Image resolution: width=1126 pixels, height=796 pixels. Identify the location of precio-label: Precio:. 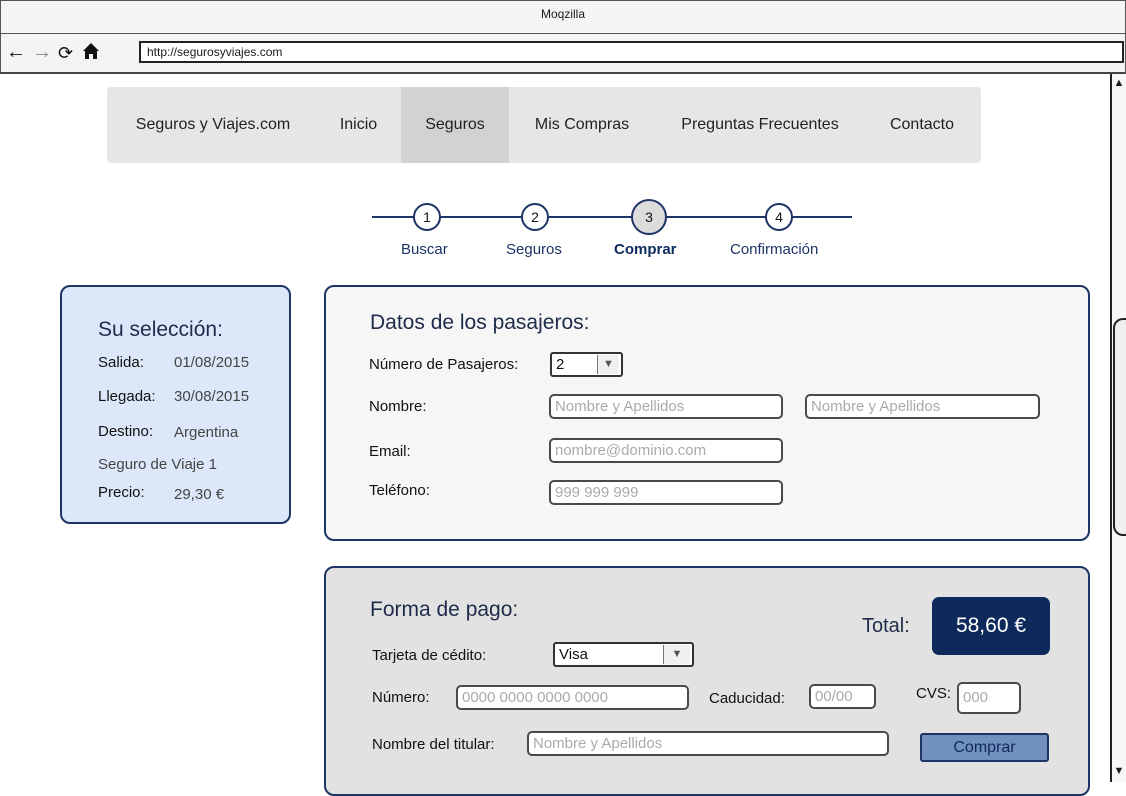
(121, 492).